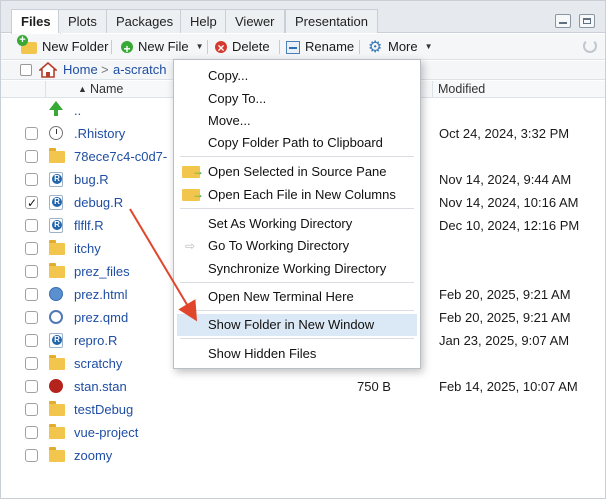  What do you see at coordinates (56, 108) in the screenshot?
I see `parent-folder-icon` at bounding box center [56, 108].